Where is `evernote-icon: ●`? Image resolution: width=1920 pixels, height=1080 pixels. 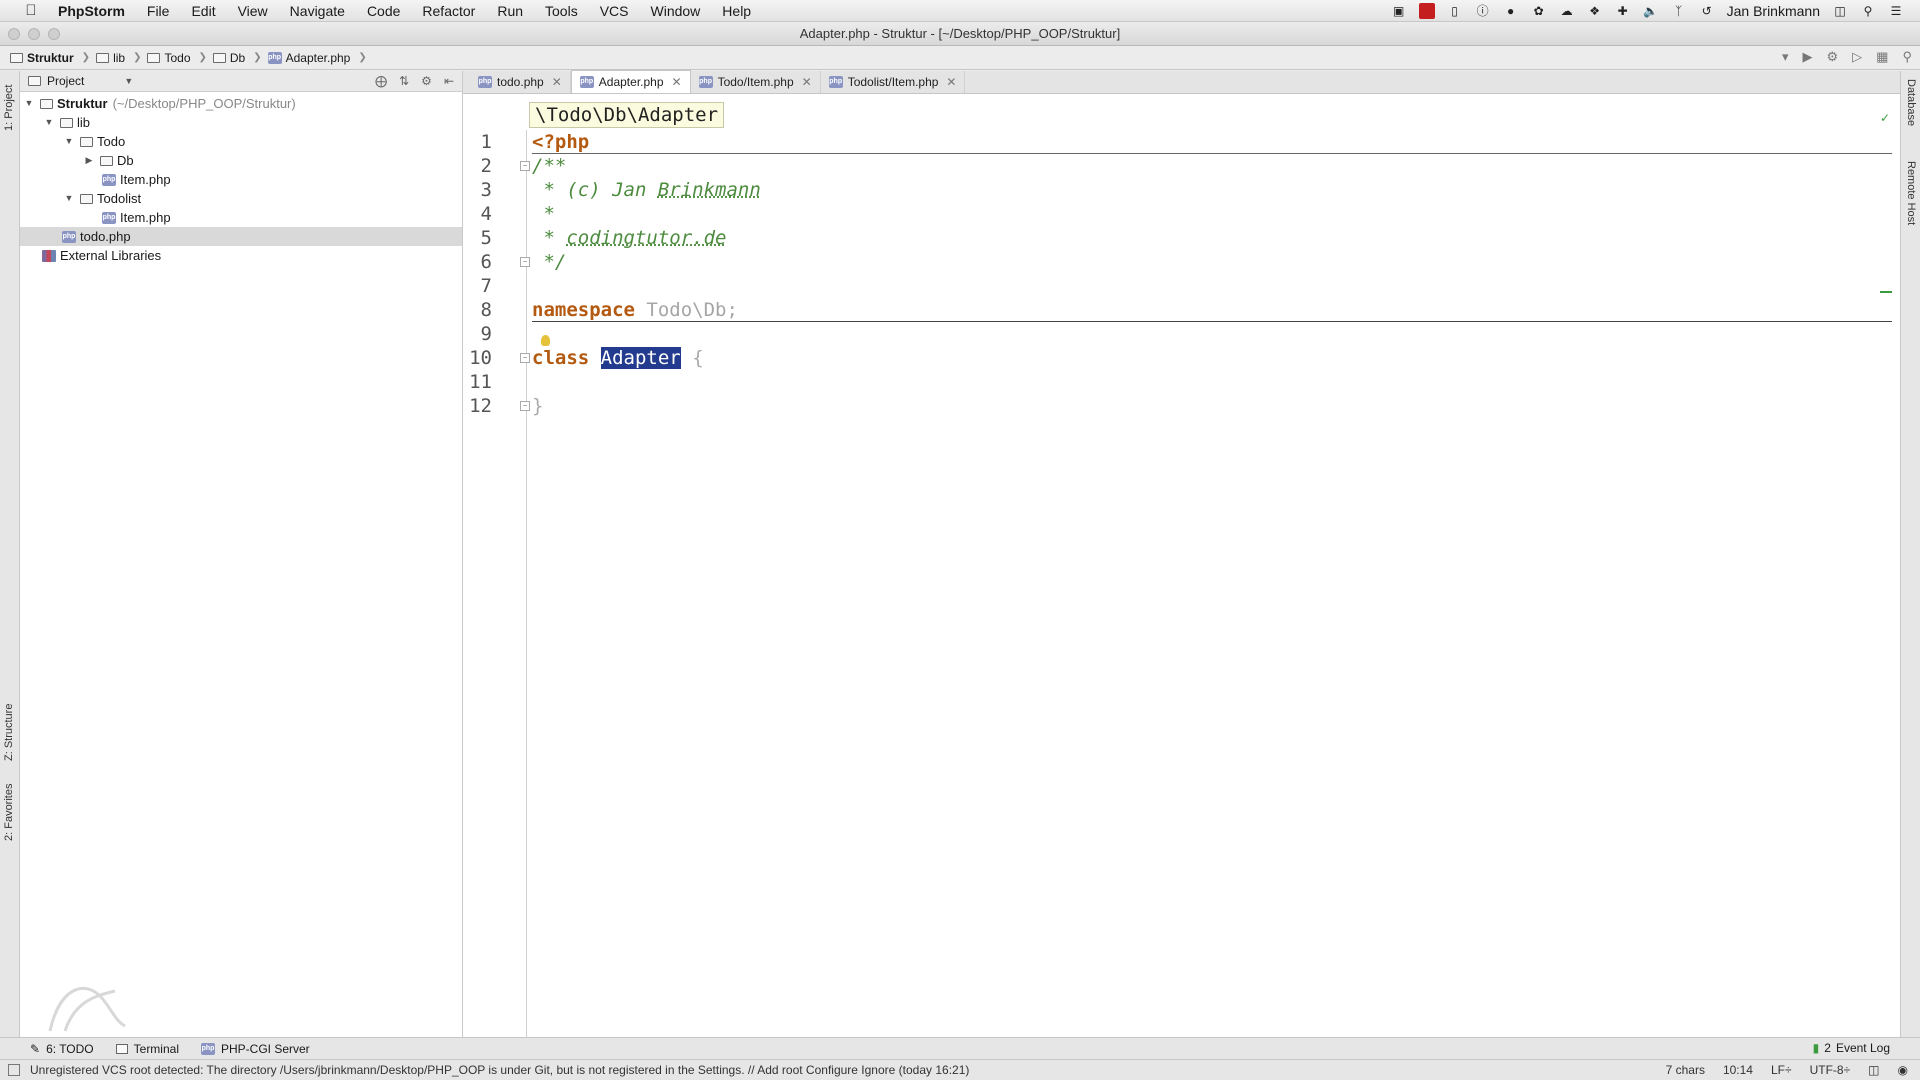 evernote-icon: ● is located at coordinates (1511, 11).